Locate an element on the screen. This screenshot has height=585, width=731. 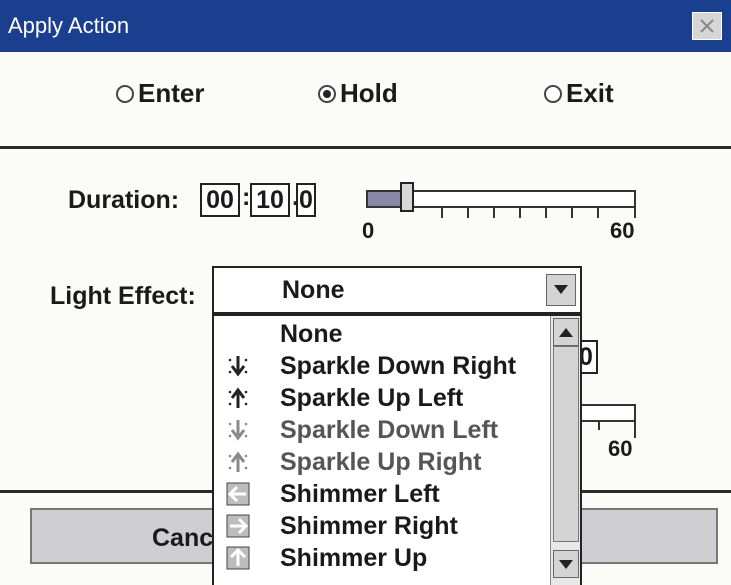
duration-min-label: 0 is located at coordinates (368, 230).